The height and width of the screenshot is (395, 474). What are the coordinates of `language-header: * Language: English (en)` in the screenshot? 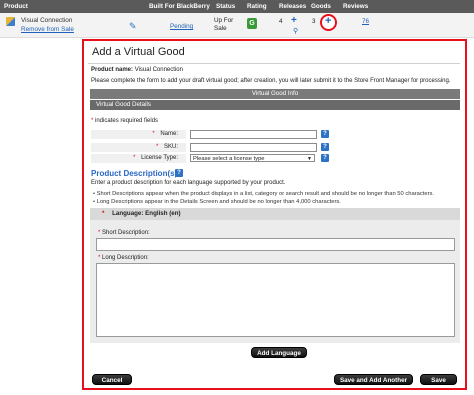 It's located at (275, 214).